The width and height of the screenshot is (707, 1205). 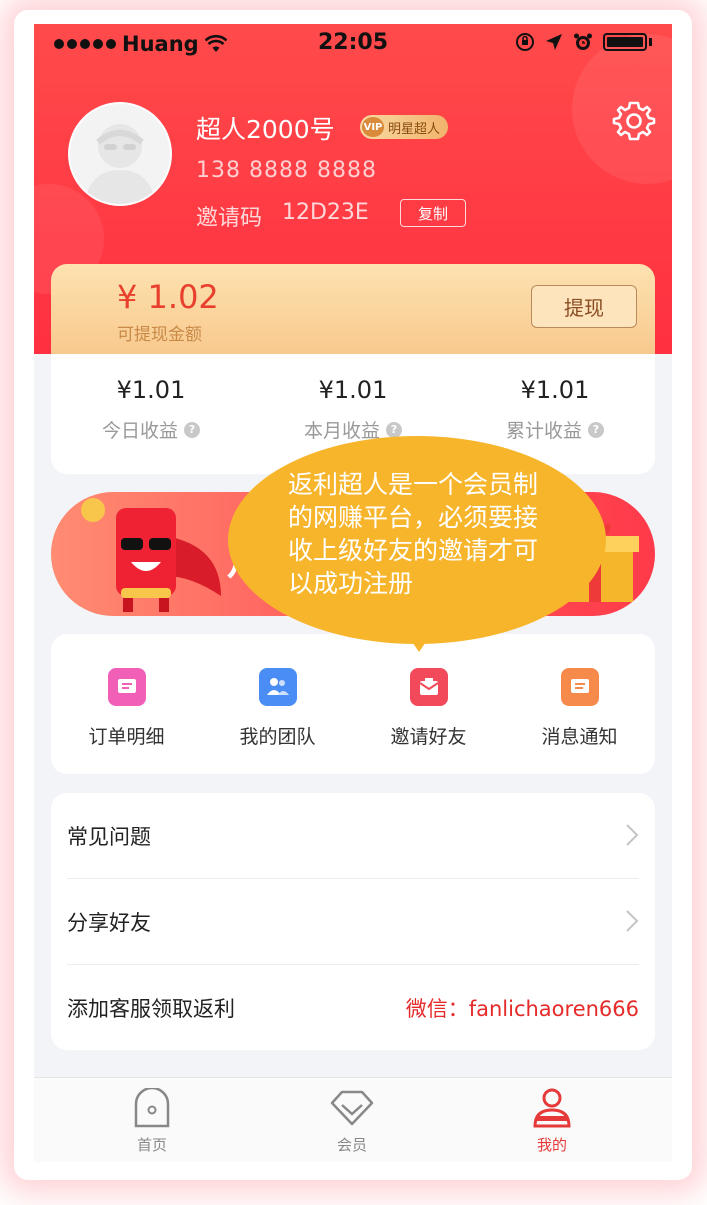 I want to click on tab-bar: 首页 会员 我的, so click(x=353, y=1119).